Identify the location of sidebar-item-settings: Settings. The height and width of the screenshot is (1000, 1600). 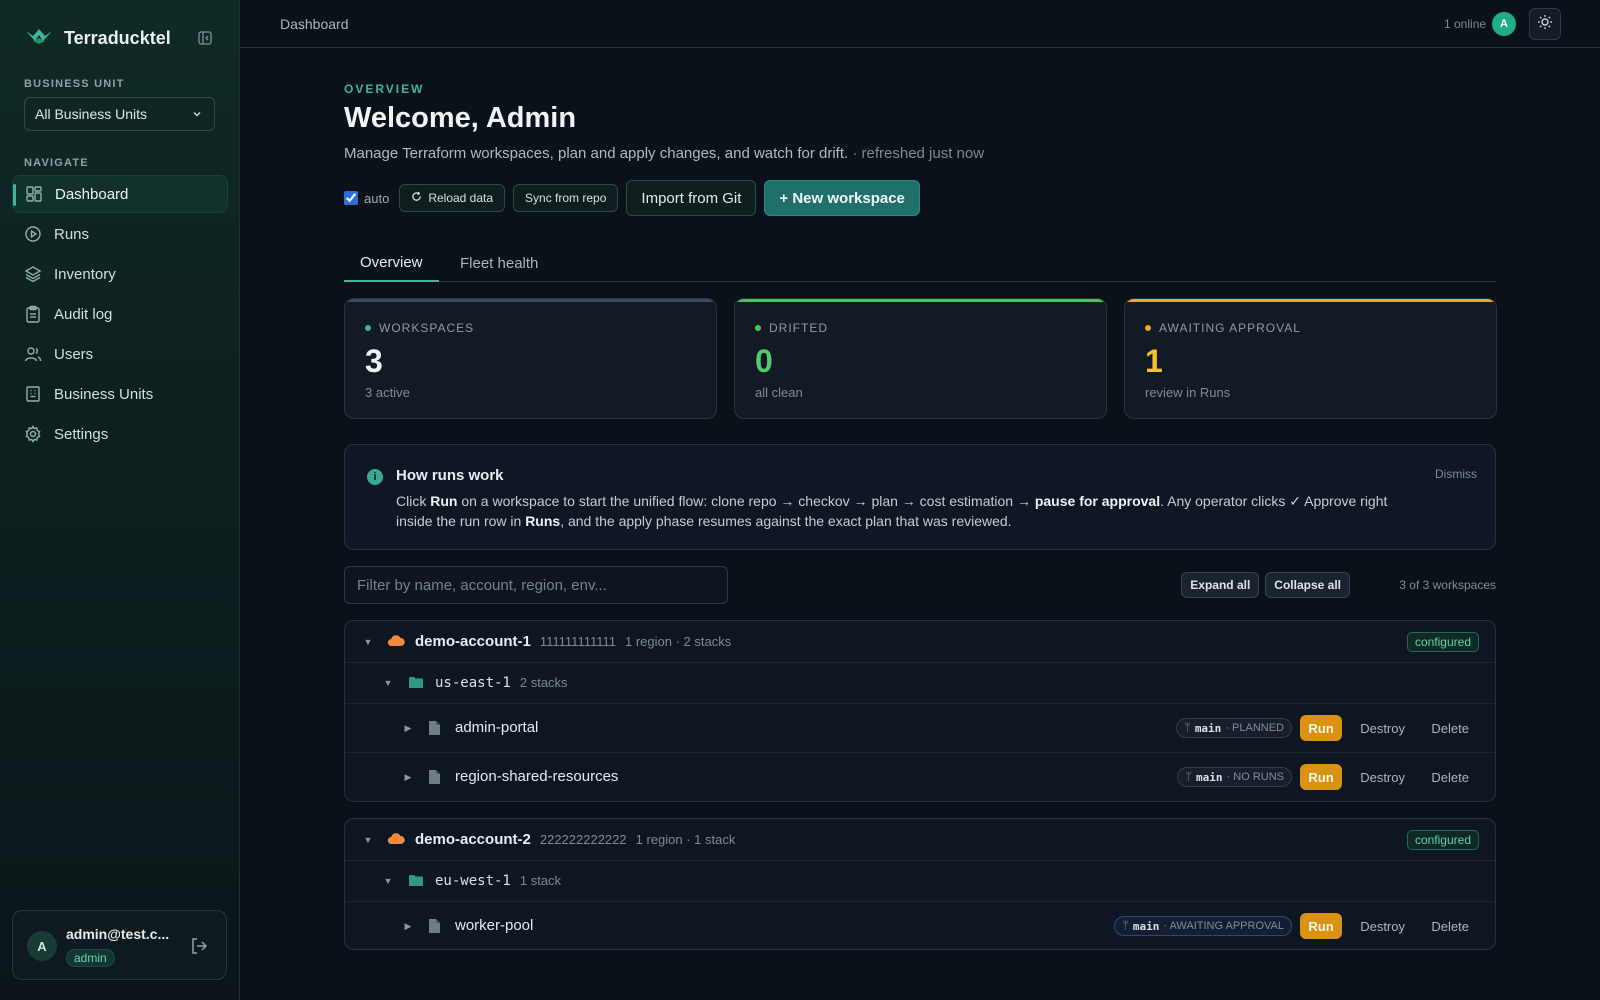
(120, 434).